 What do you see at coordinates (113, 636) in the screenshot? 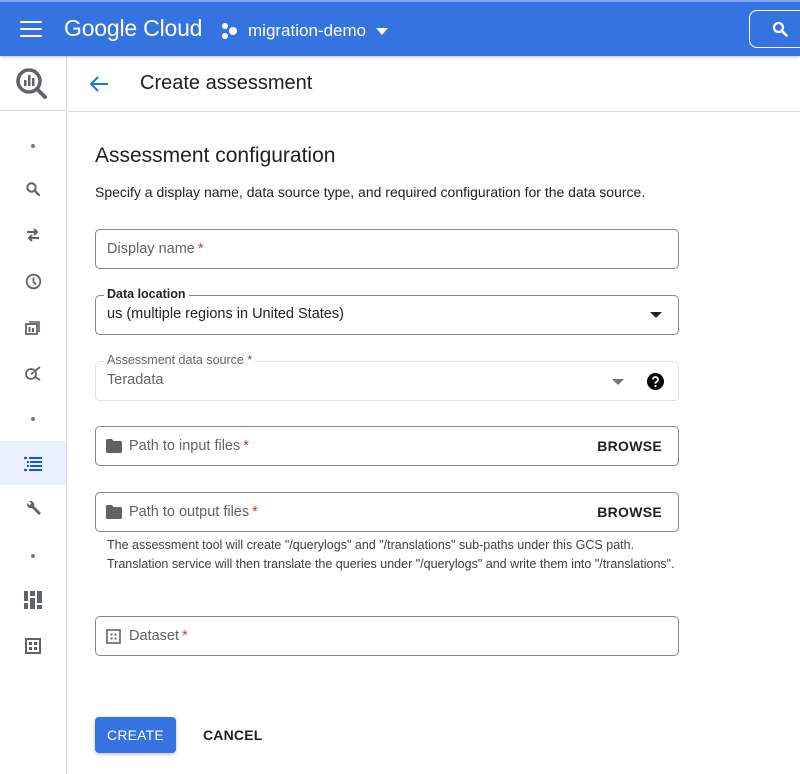
I see `dataset-icon` at bounding box center [113, 636].